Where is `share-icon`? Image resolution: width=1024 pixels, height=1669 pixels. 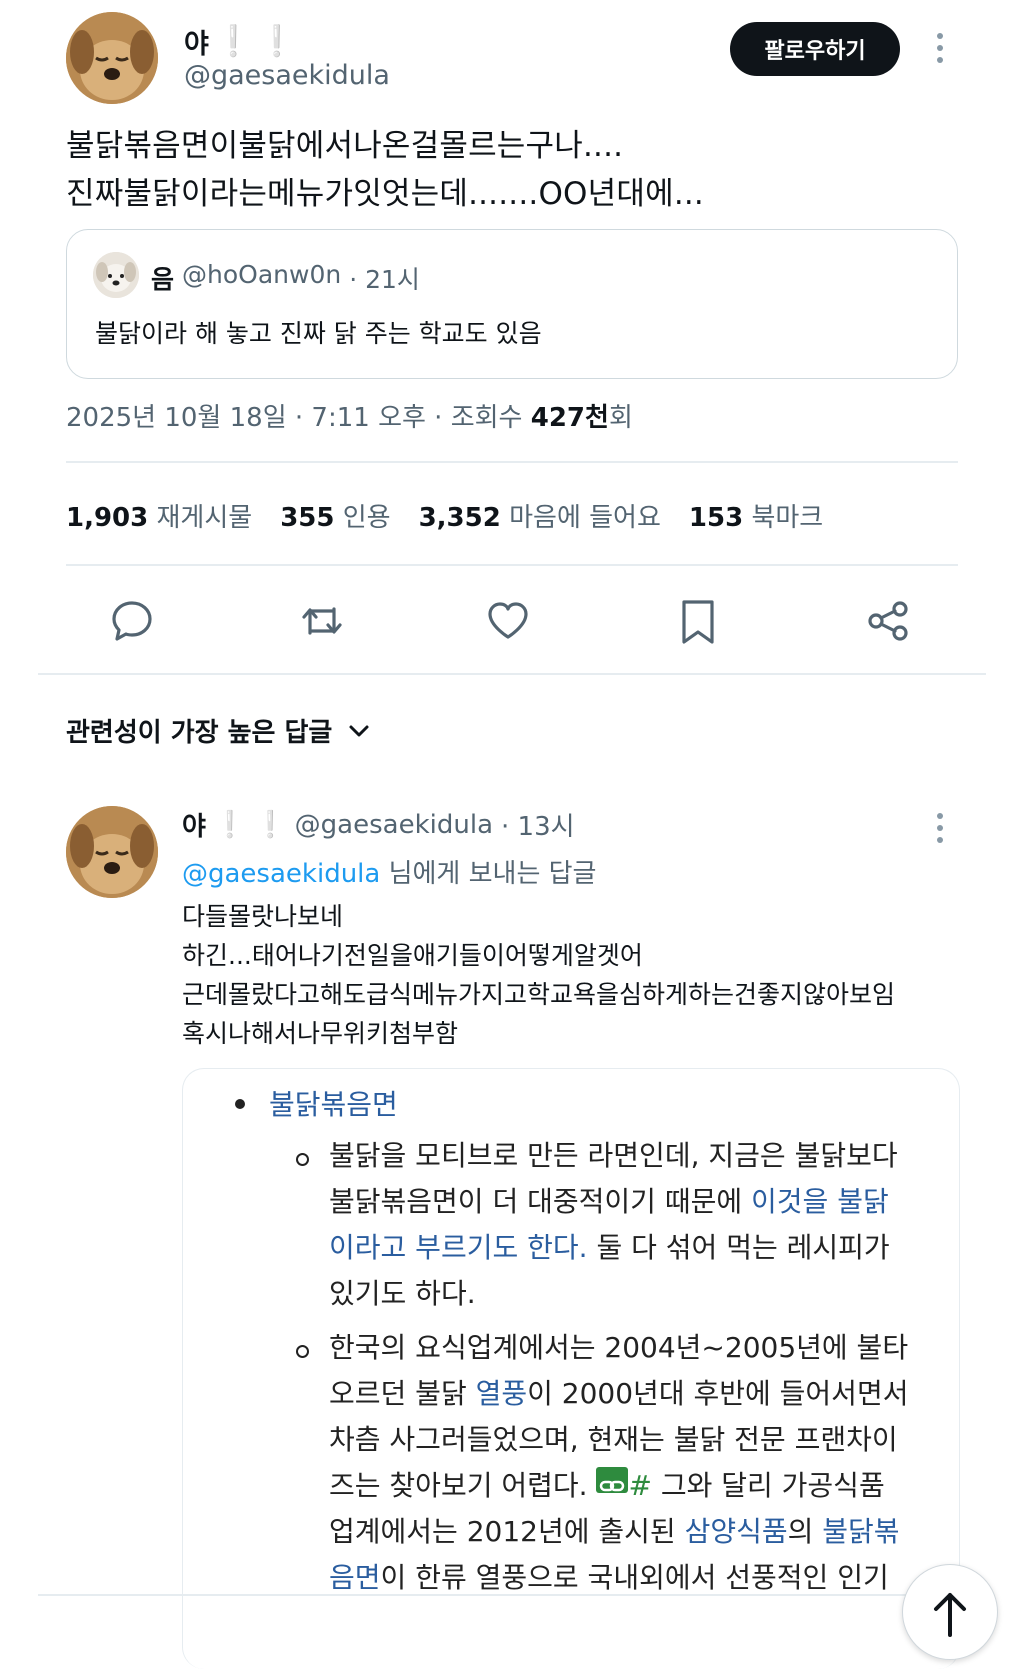 share-icon is located at coordinates (888, 623).